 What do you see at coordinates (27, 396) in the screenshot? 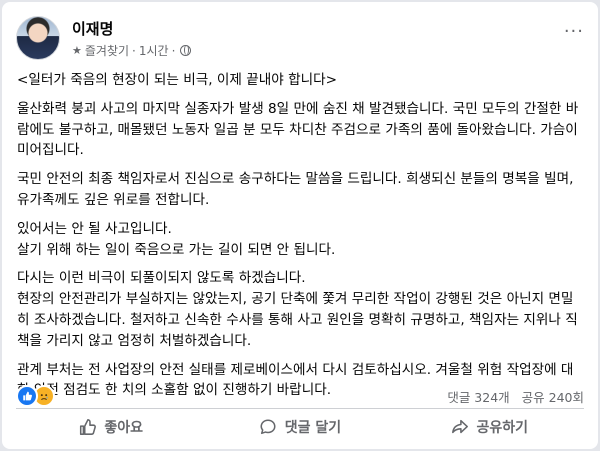
I see `like-icon` at bounding box center [27, 396].